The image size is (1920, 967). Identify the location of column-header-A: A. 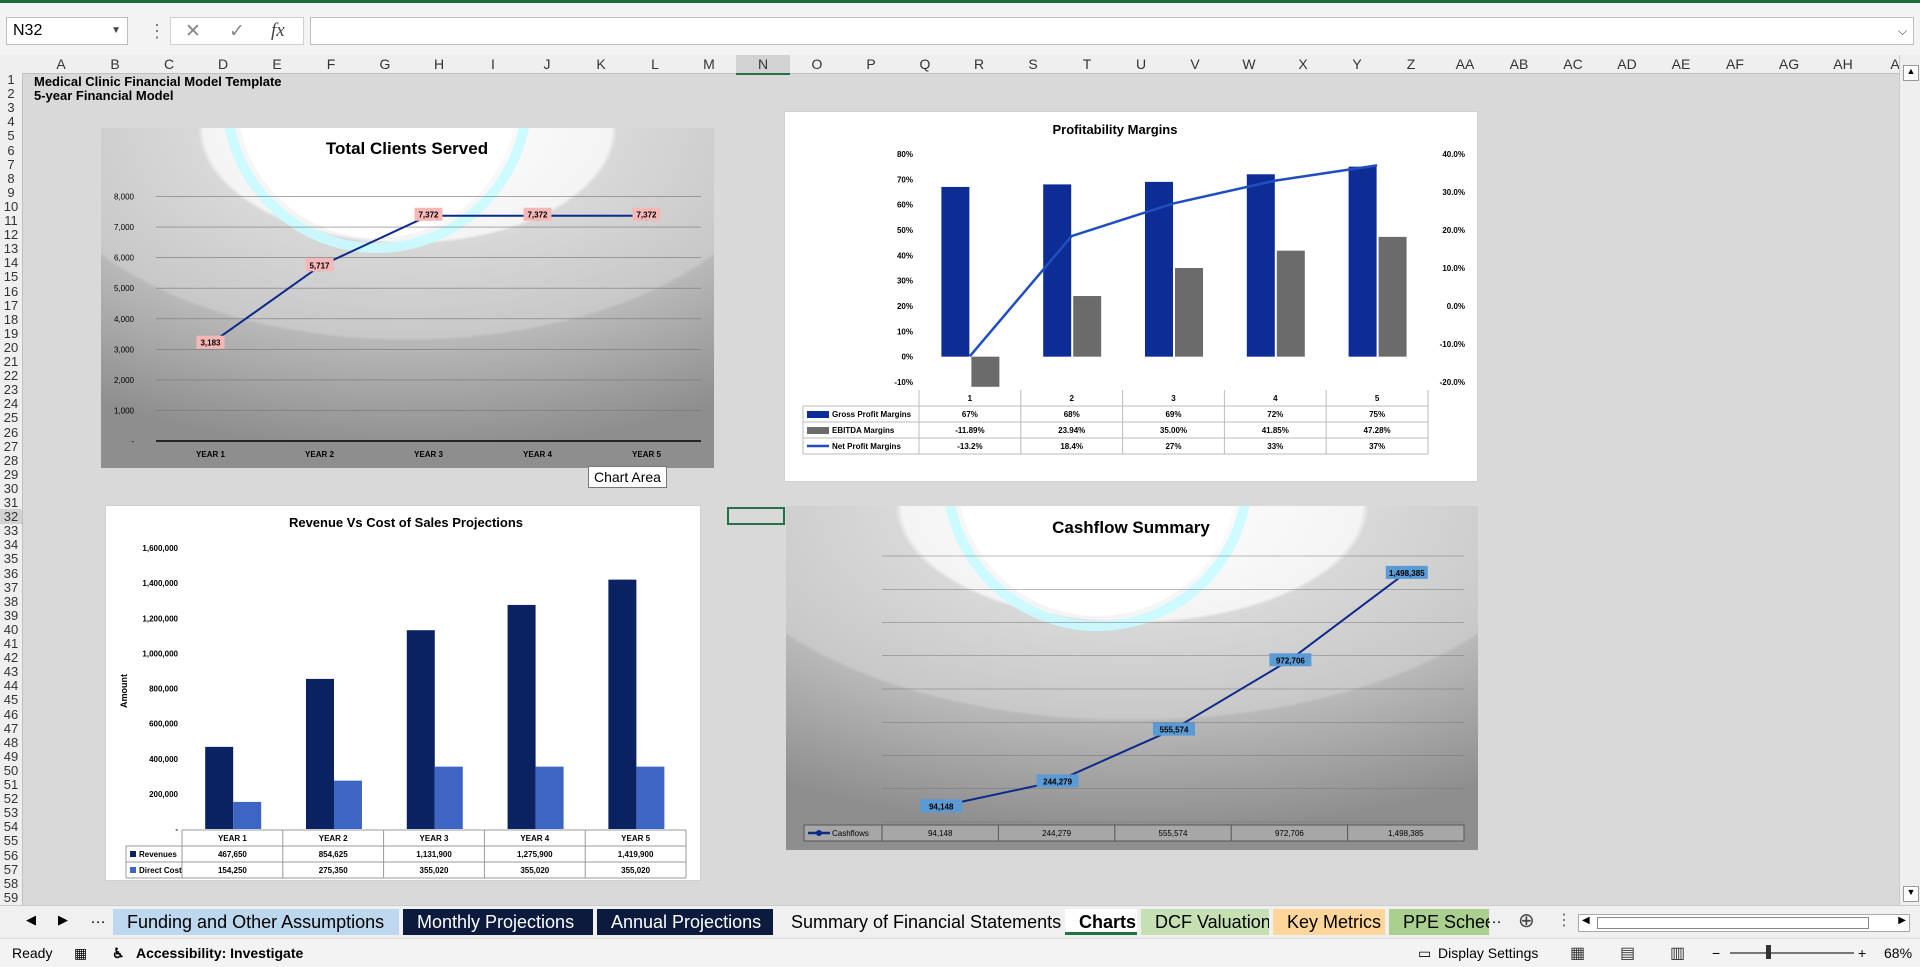
(61, 64).